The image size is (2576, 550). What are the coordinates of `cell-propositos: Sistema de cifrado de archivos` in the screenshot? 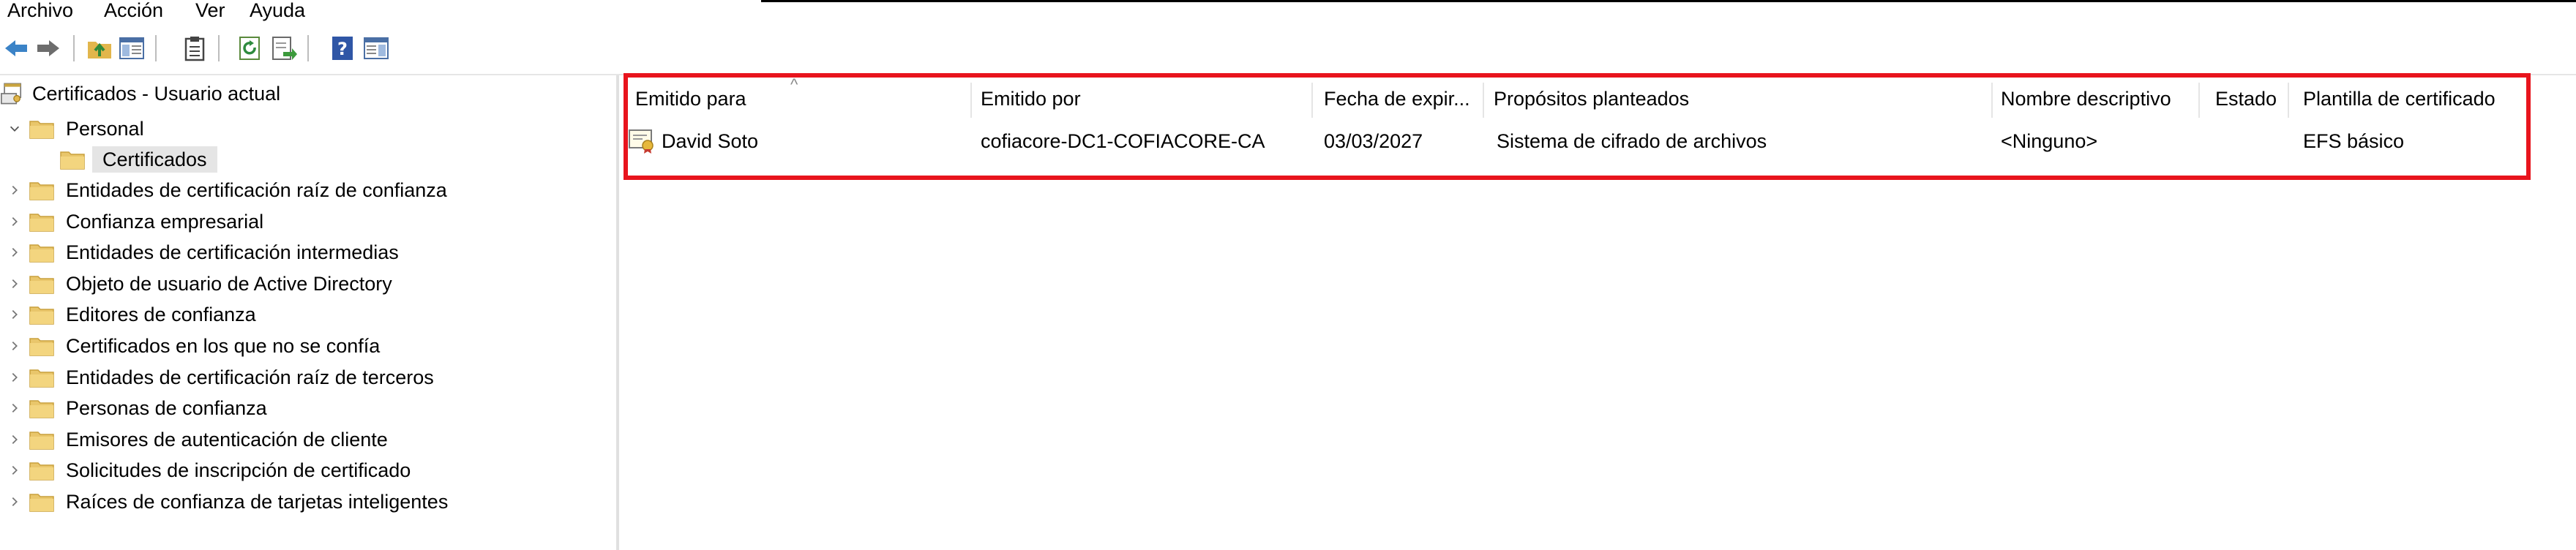 It's located at (1632, 141).